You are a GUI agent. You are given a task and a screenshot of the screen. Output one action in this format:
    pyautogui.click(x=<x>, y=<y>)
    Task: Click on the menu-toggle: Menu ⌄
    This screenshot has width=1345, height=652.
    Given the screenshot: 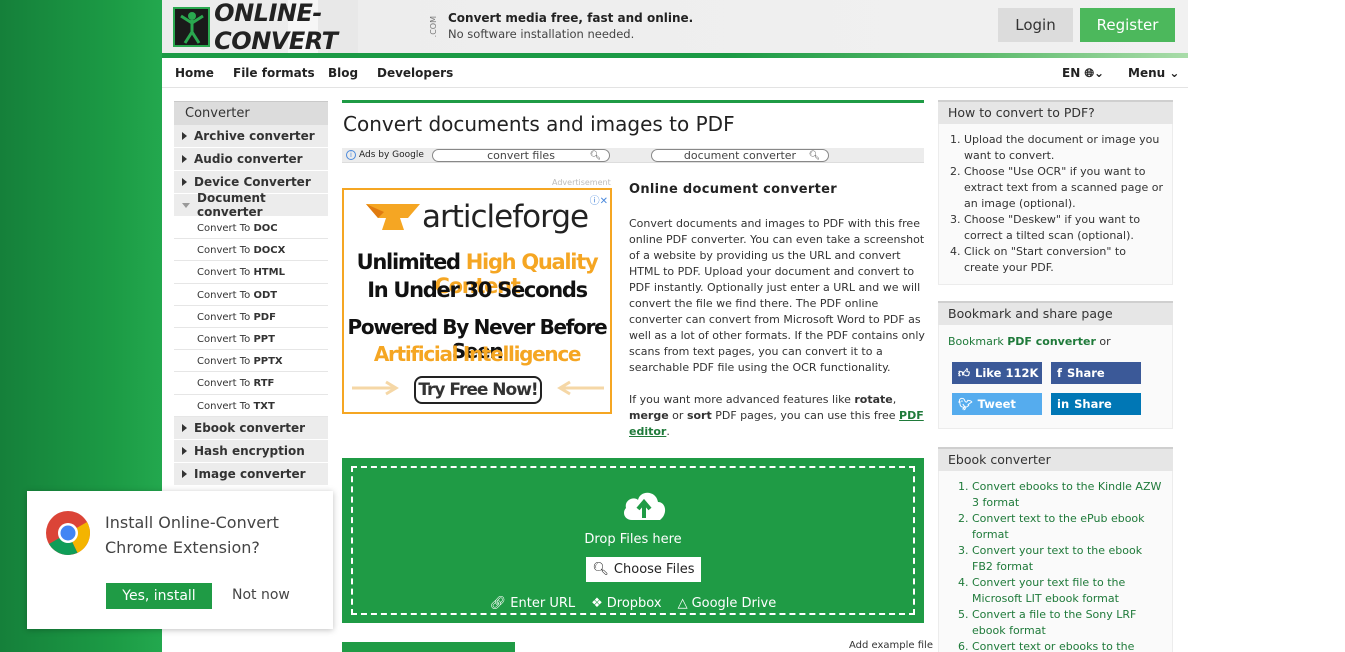 What is the action you would take?
    pyautogui.click(x=1153, y=73)
    